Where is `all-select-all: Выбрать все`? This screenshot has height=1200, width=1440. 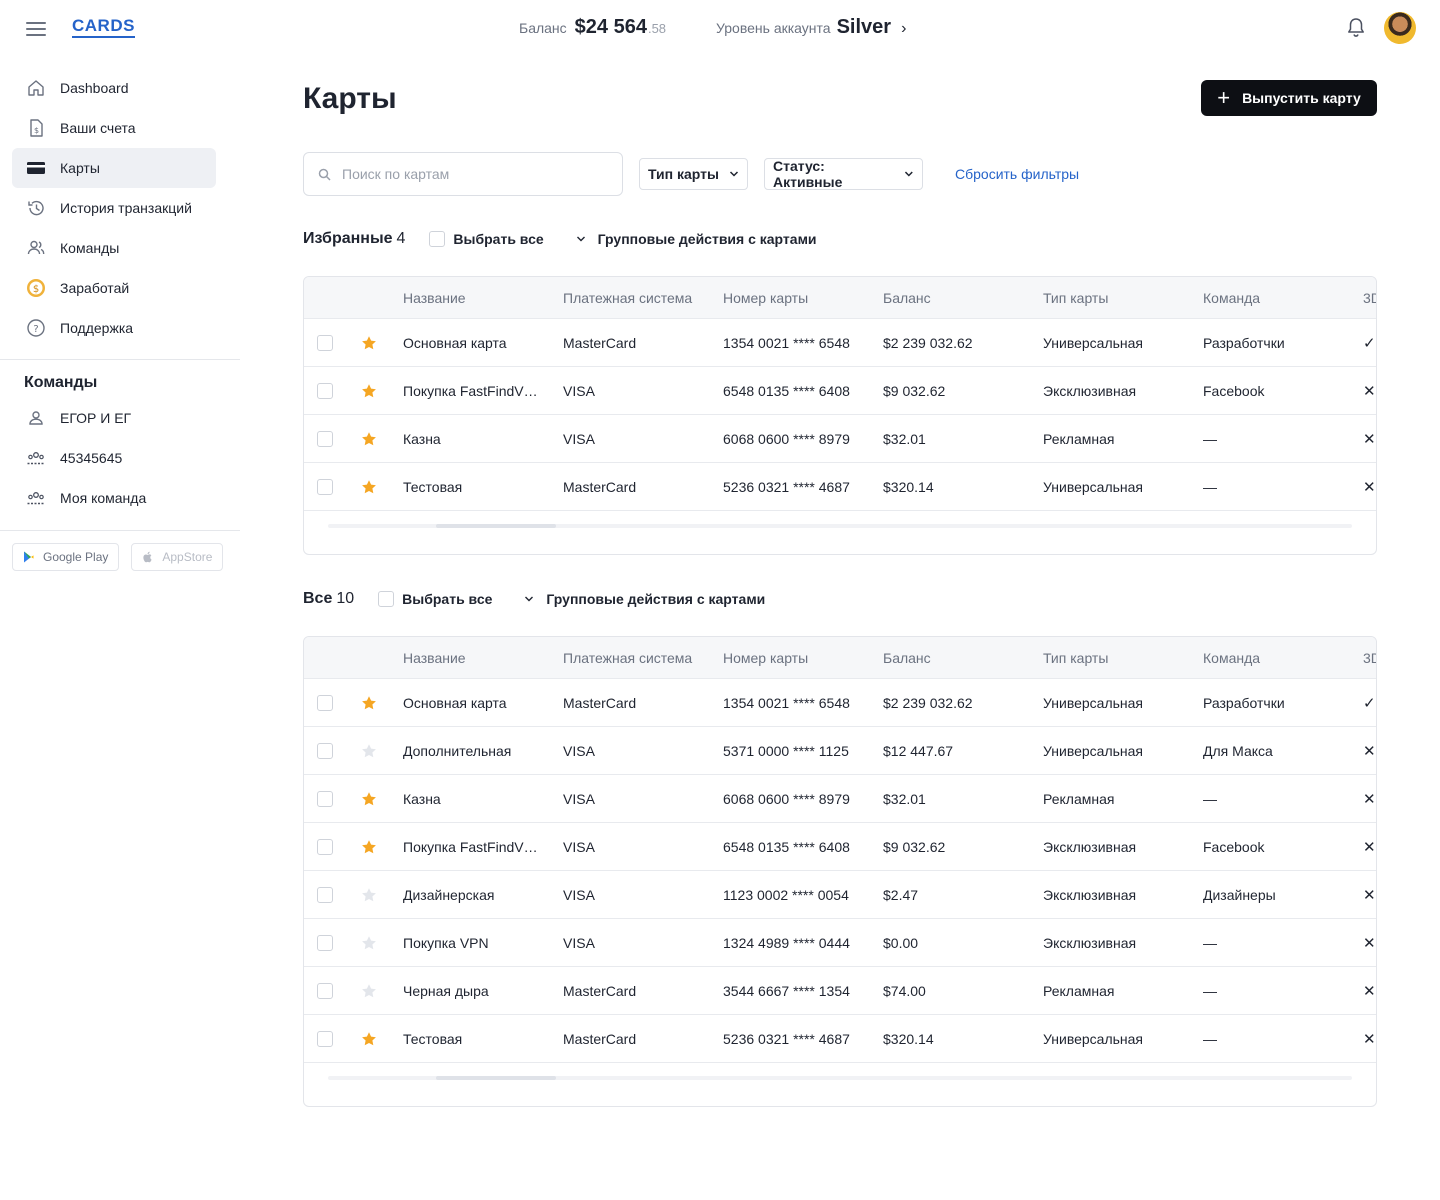 all-select-all: Выбрать все is located at coordinates (435, 599).